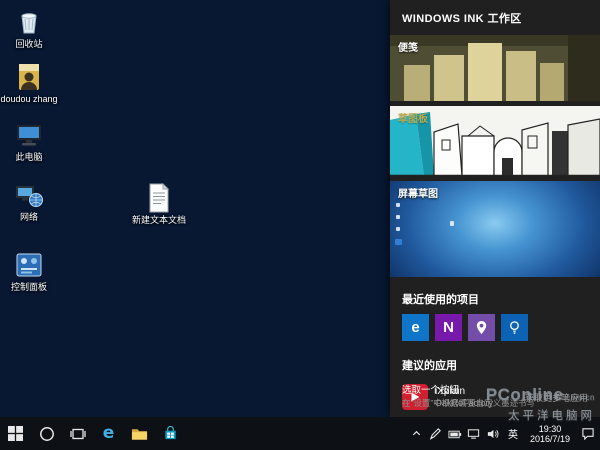 The height and width of the screenshot is (450, 600). I want to click on battery-tray-button, so click(454, 433).